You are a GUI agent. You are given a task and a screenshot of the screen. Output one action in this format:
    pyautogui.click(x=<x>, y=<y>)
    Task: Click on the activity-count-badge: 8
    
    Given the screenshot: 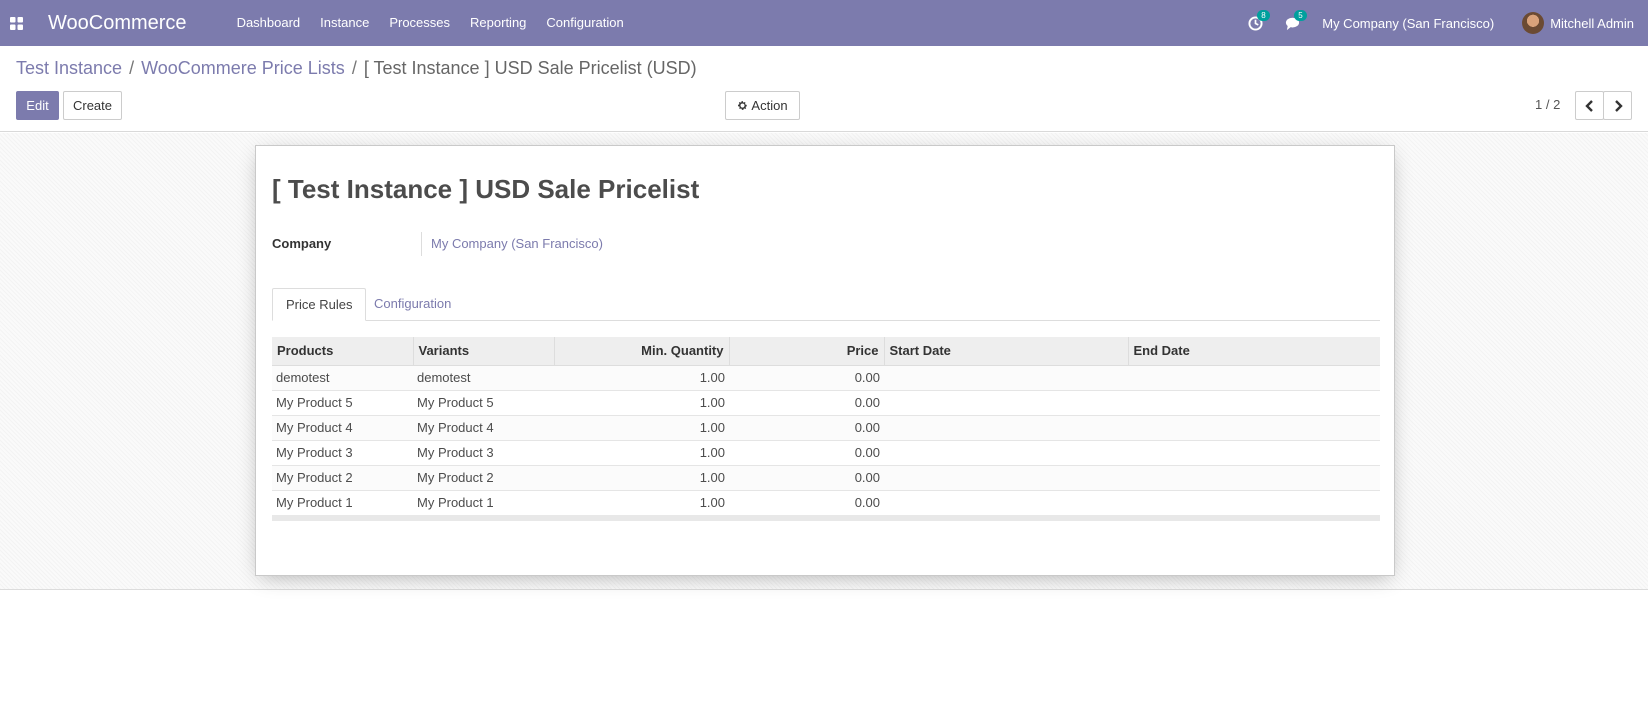 What is the action you would take?
    pyautogui.click(x=1263, y=15)
    